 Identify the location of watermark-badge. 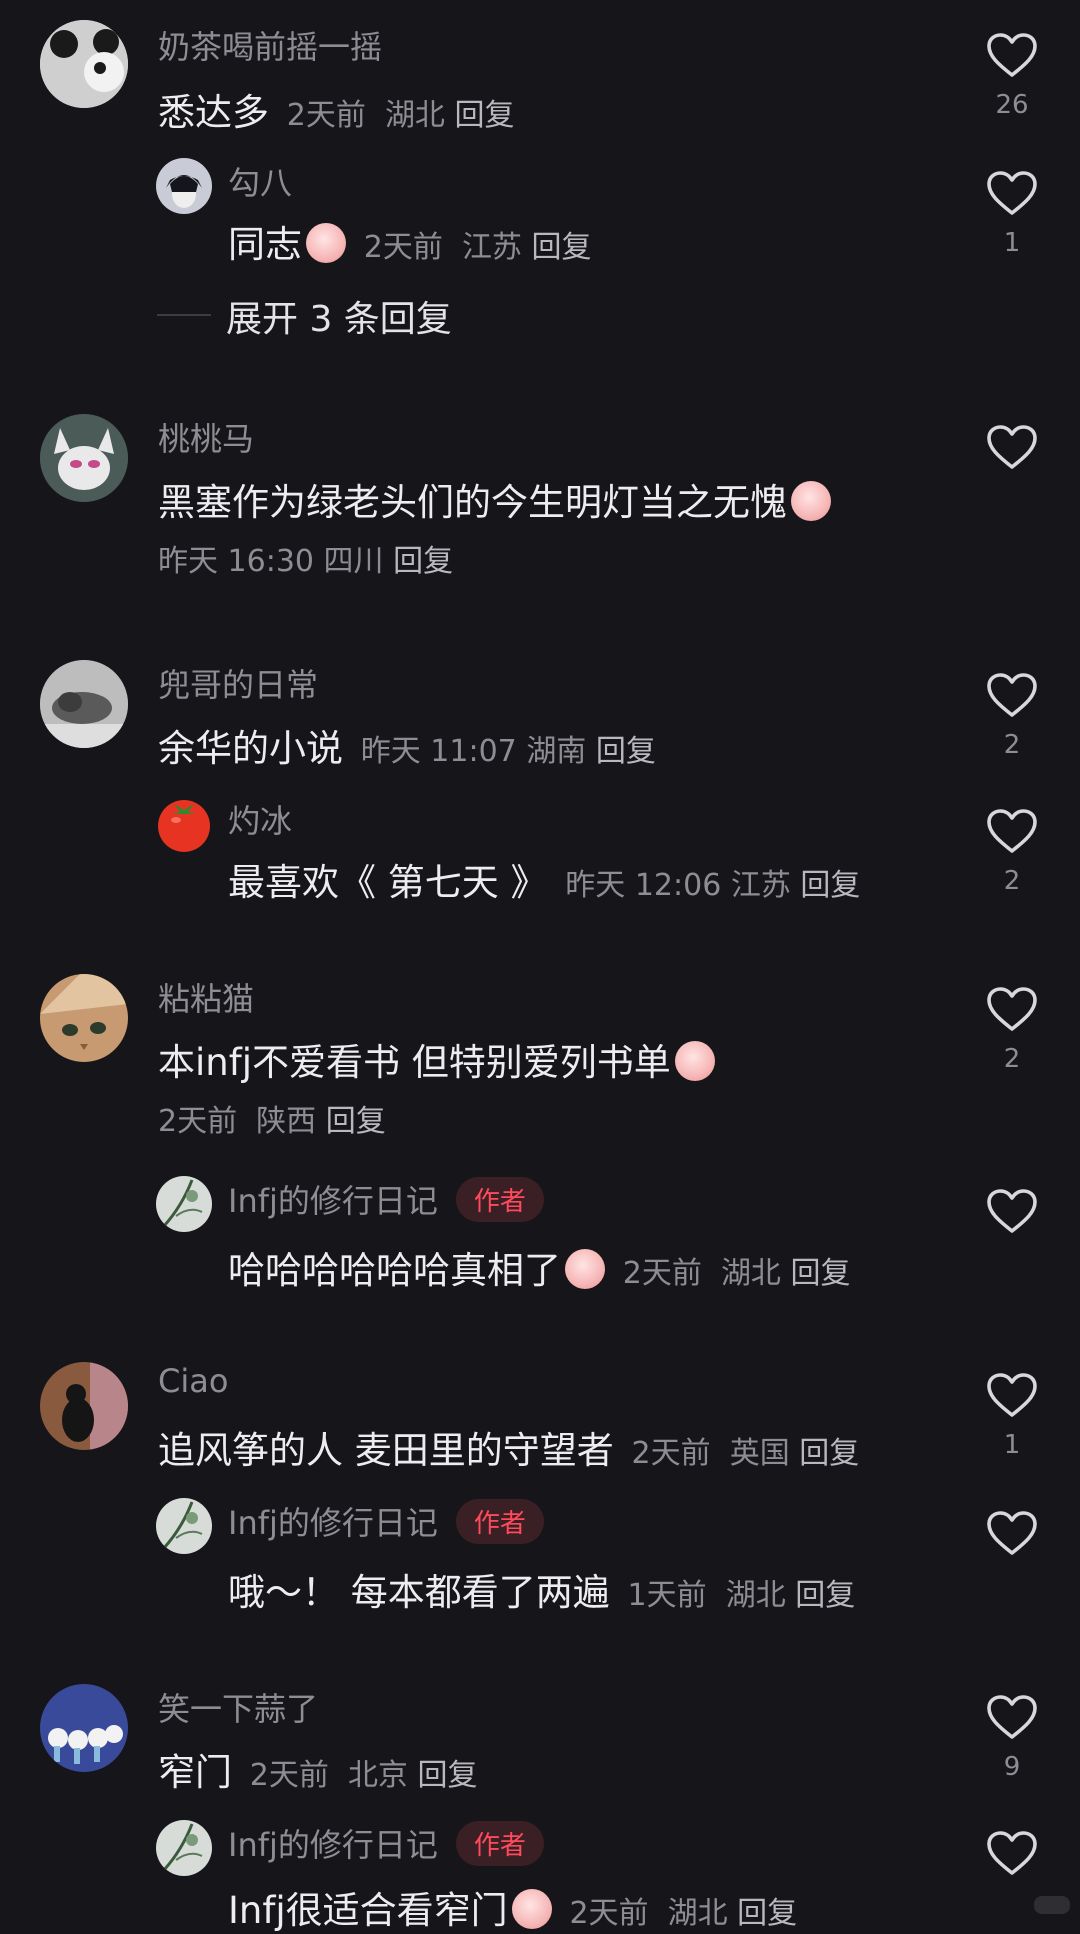
(1052, 1905).